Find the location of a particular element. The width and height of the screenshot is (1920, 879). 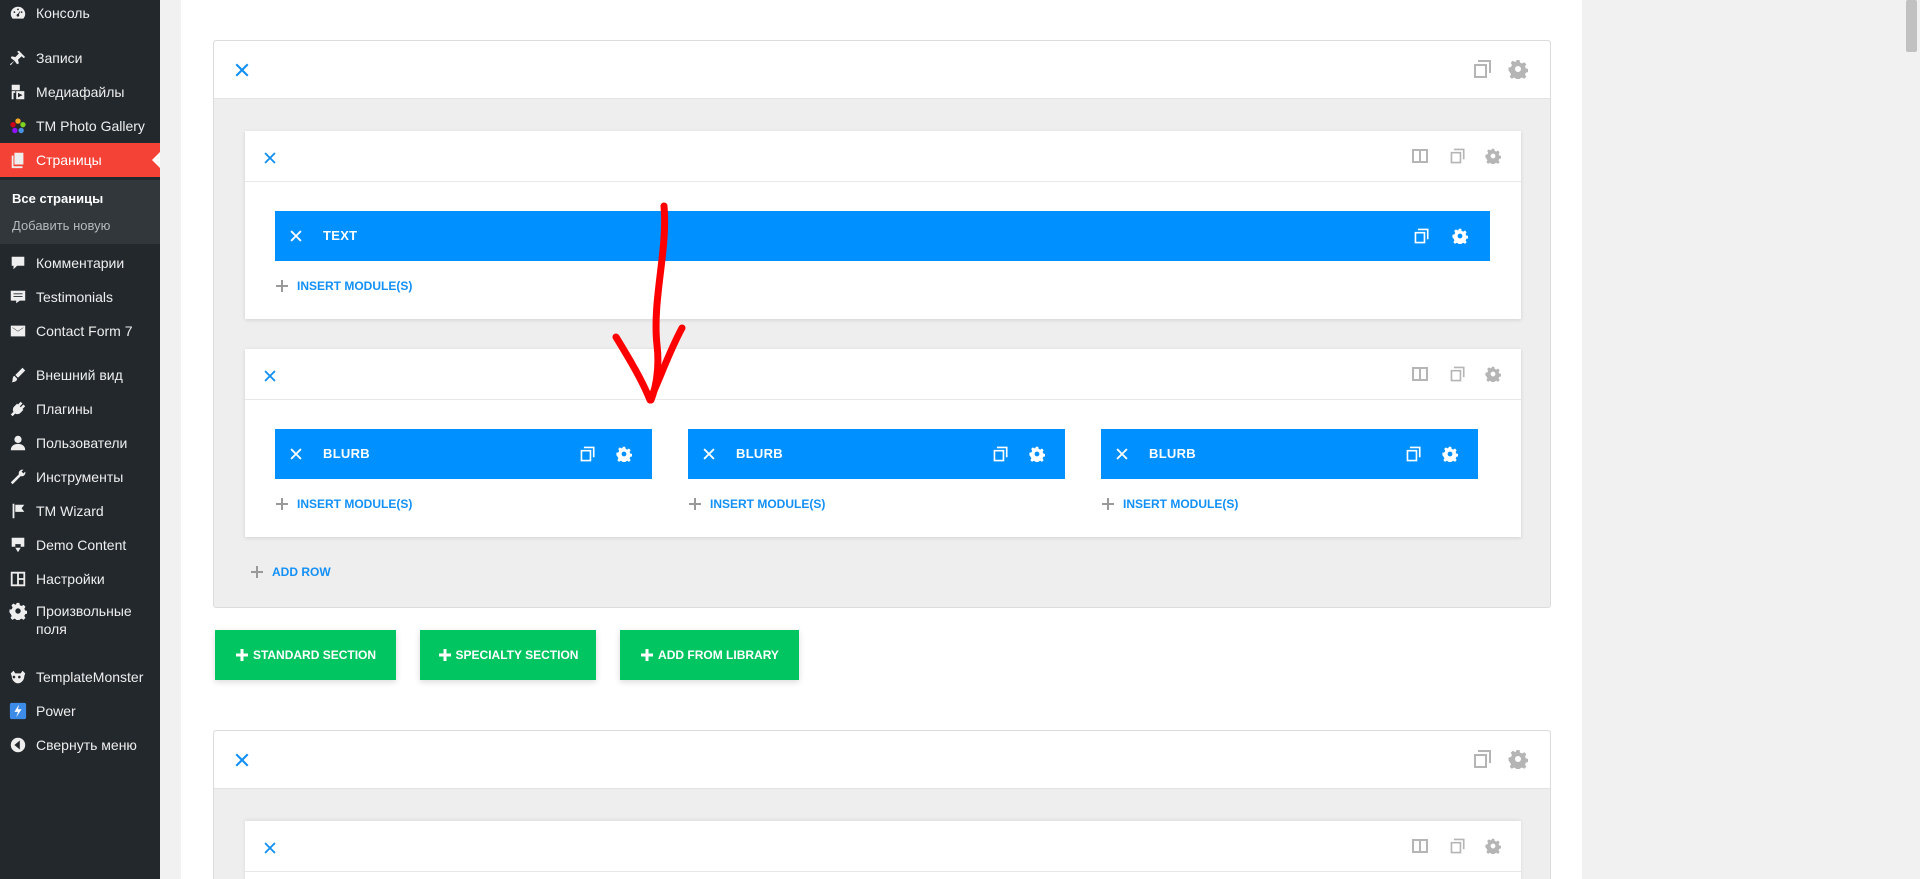

menu-item-tm-wizard: TM Wizard is located at coordinates (80, 511).